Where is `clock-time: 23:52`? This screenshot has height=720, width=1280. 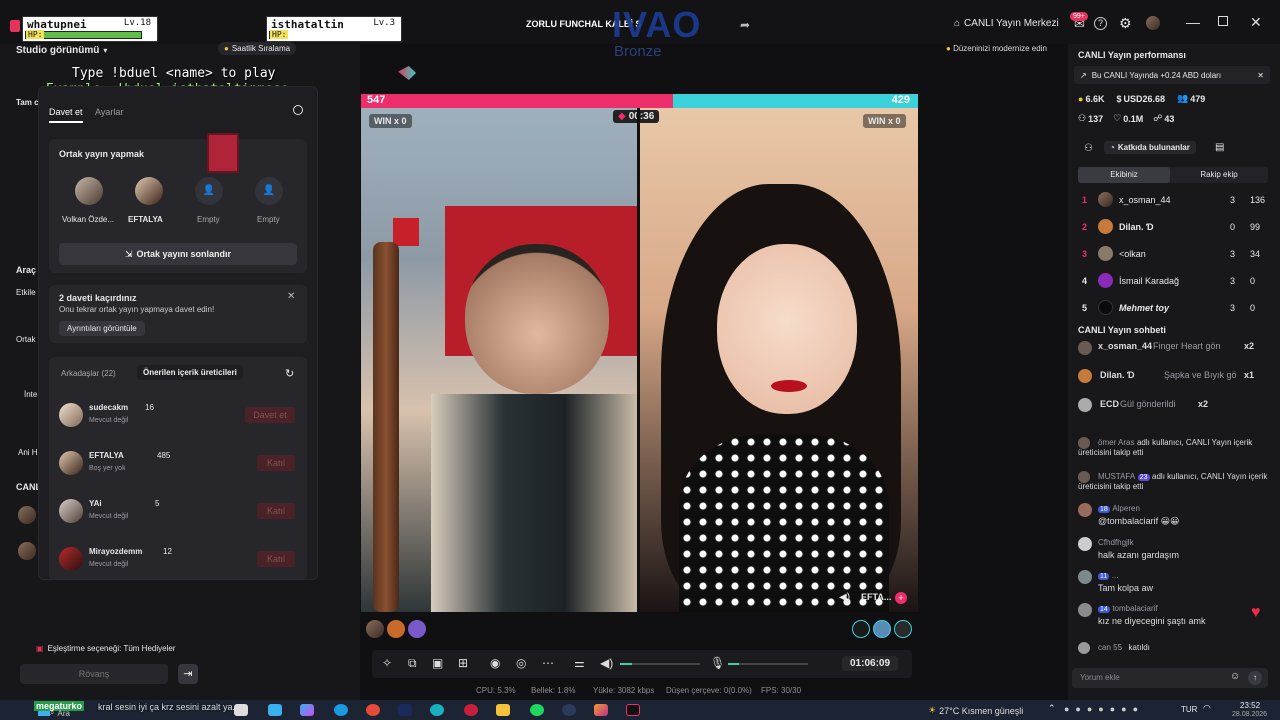
clock-time: 23:52 is located at coordinates (1250, 705).